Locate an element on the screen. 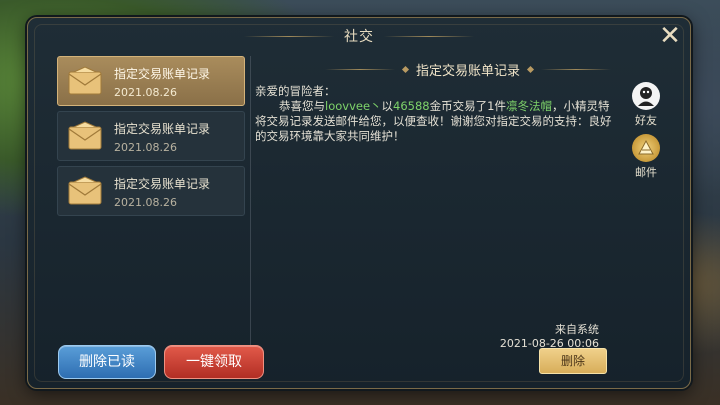 This screenshot has width=720, height=405. mail-text: 件 is located at coordinates (500, 106).